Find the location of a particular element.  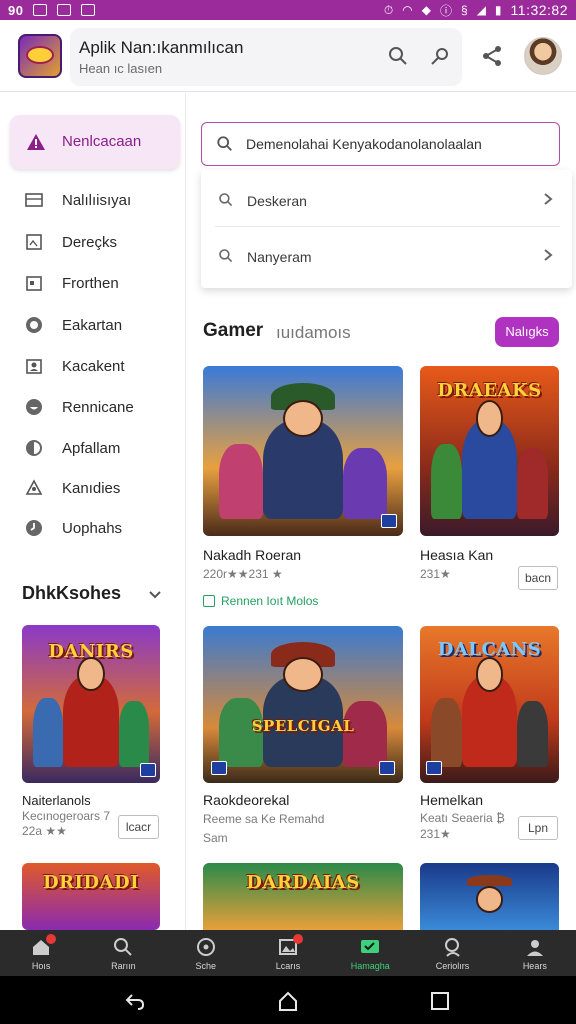

user-badge-icon is located at coordinates (34, 366).